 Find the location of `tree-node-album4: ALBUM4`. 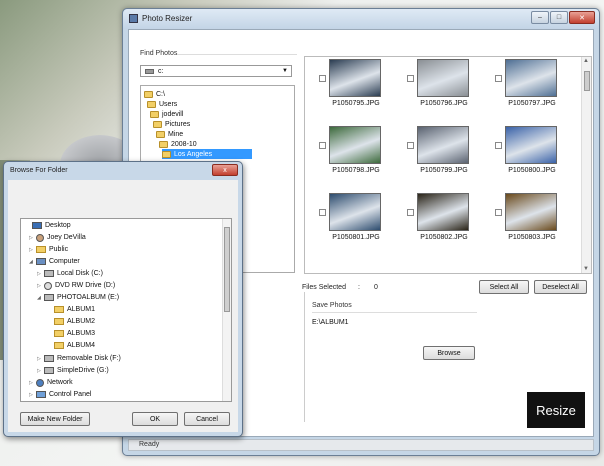

tree-node-album4: ALBUM4 is located at coordinates (71, 345).